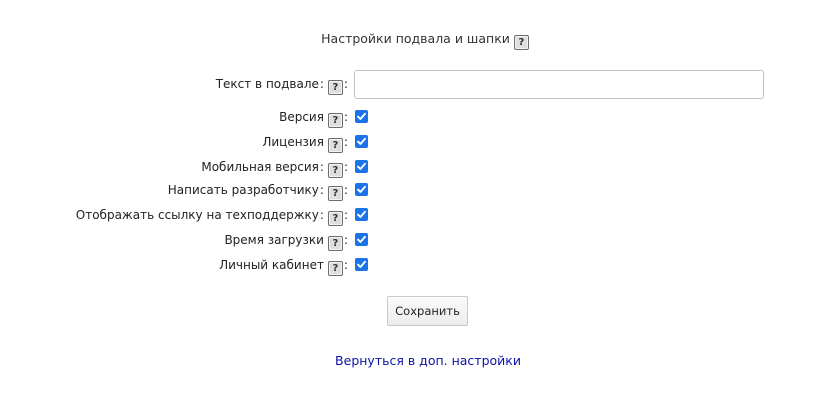  I want to click on form-row-write-developer: Написать разработчику:?:, so click(406, 190).